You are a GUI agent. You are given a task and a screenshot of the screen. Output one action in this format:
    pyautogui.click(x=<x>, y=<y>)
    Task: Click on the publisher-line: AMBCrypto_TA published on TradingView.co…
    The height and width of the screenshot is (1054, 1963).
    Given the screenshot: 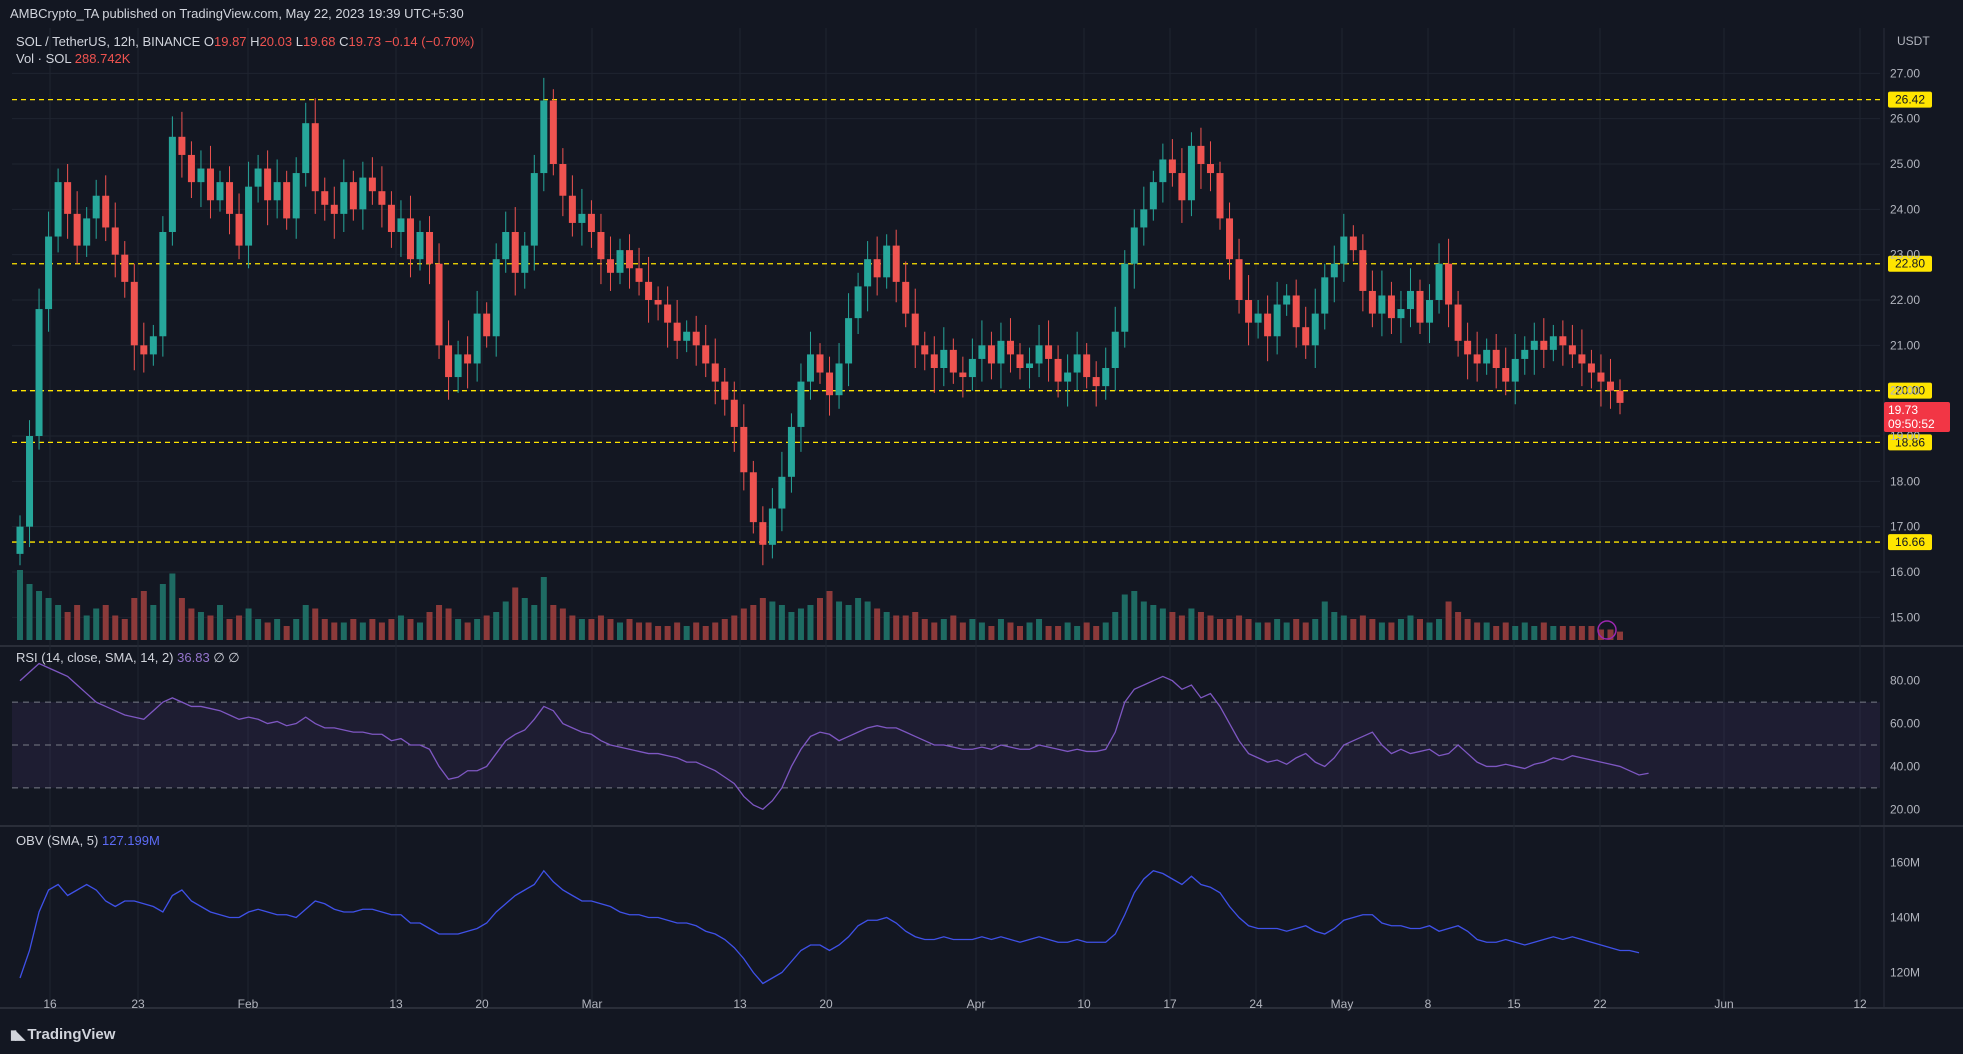 What is the action you would take?
    pyautogui.click(x=237, y=13)
    